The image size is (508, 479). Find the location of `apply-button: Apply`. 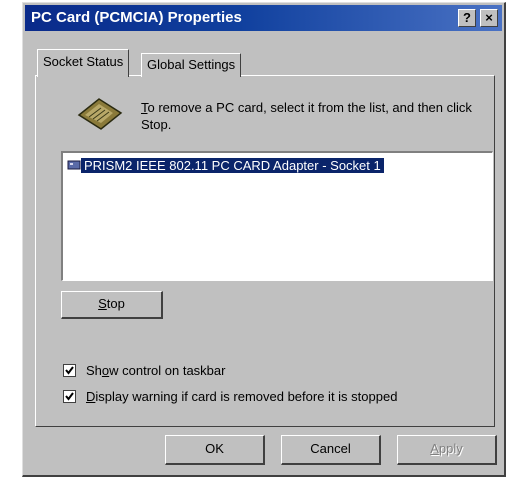

apply-button: Apply is located at coordinates (447, 450).